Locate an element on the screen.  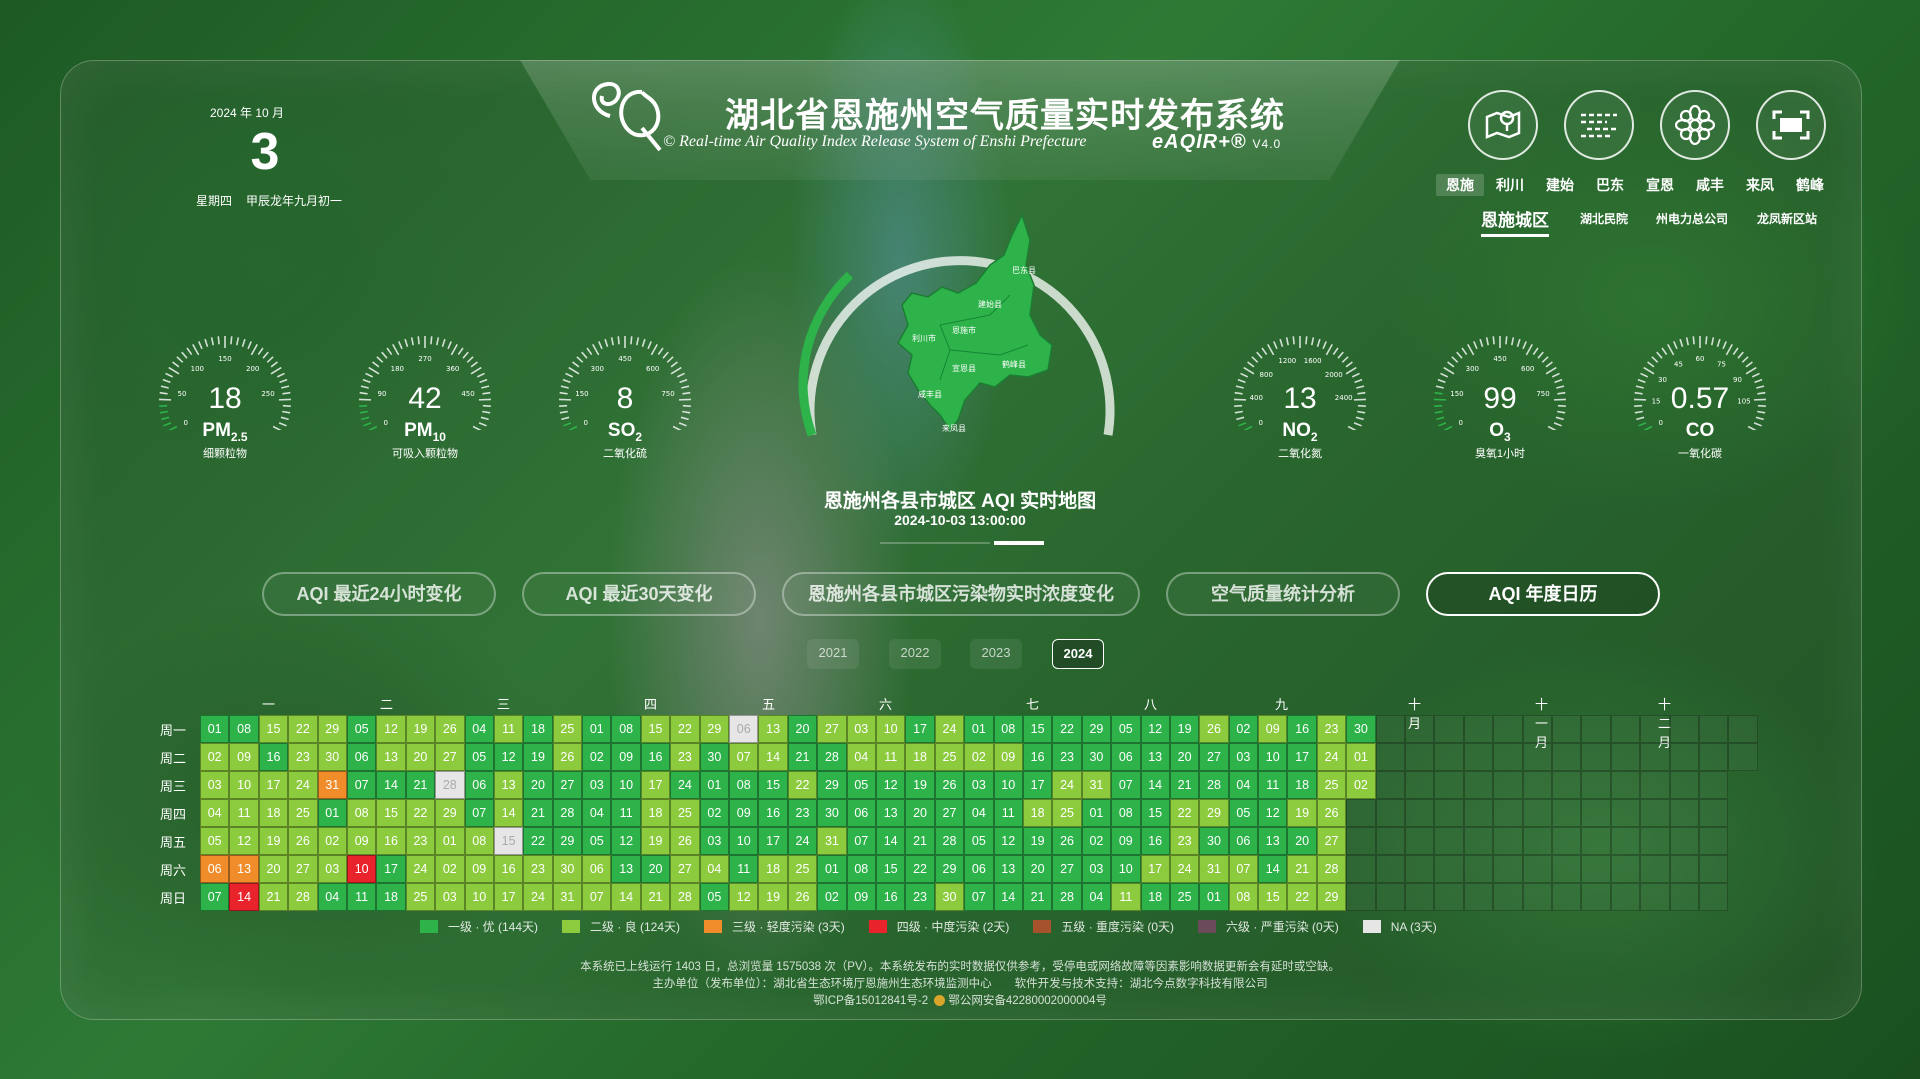
aqi-calendar-button: AQI 年度日历 is located at coordinates (1543, 594).